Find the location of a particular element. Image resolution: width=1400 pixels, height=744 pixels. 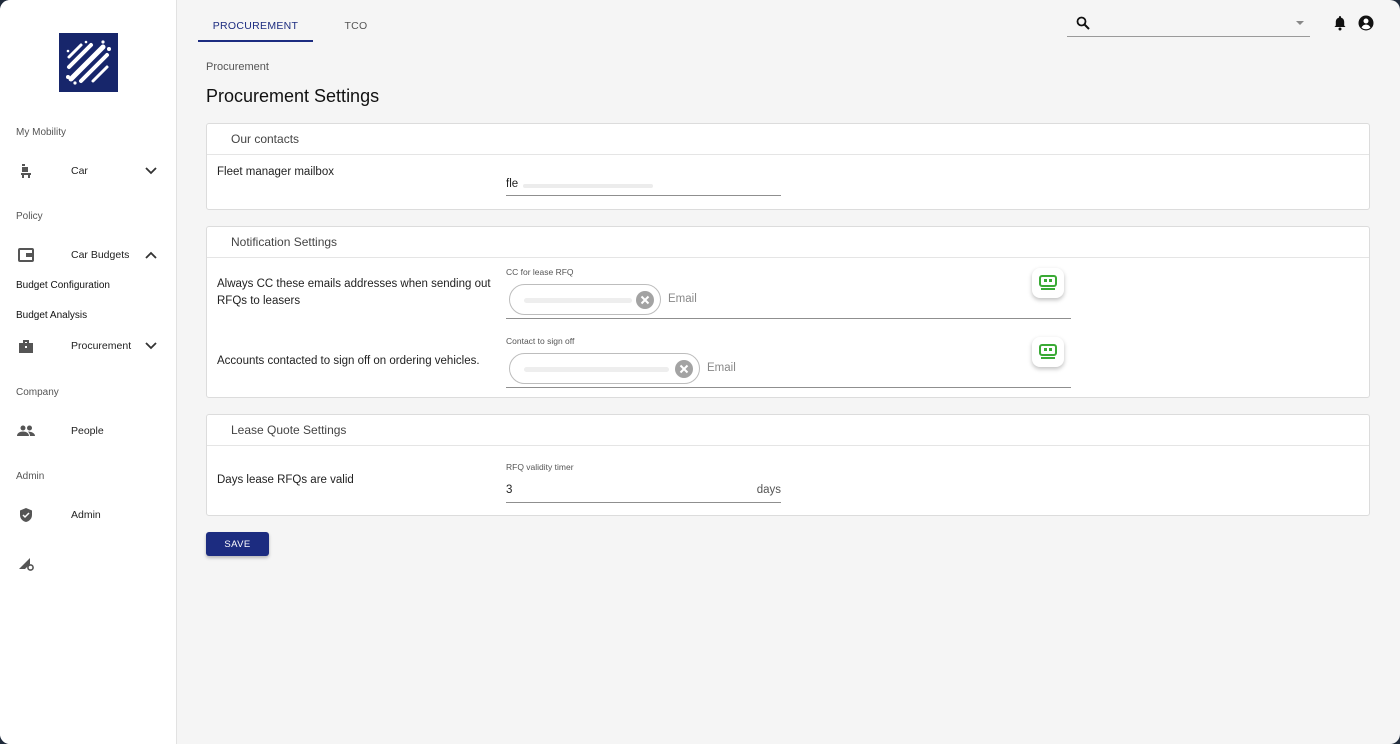

sidebar-item-label: Procurement is located at coordinates (101, 346).